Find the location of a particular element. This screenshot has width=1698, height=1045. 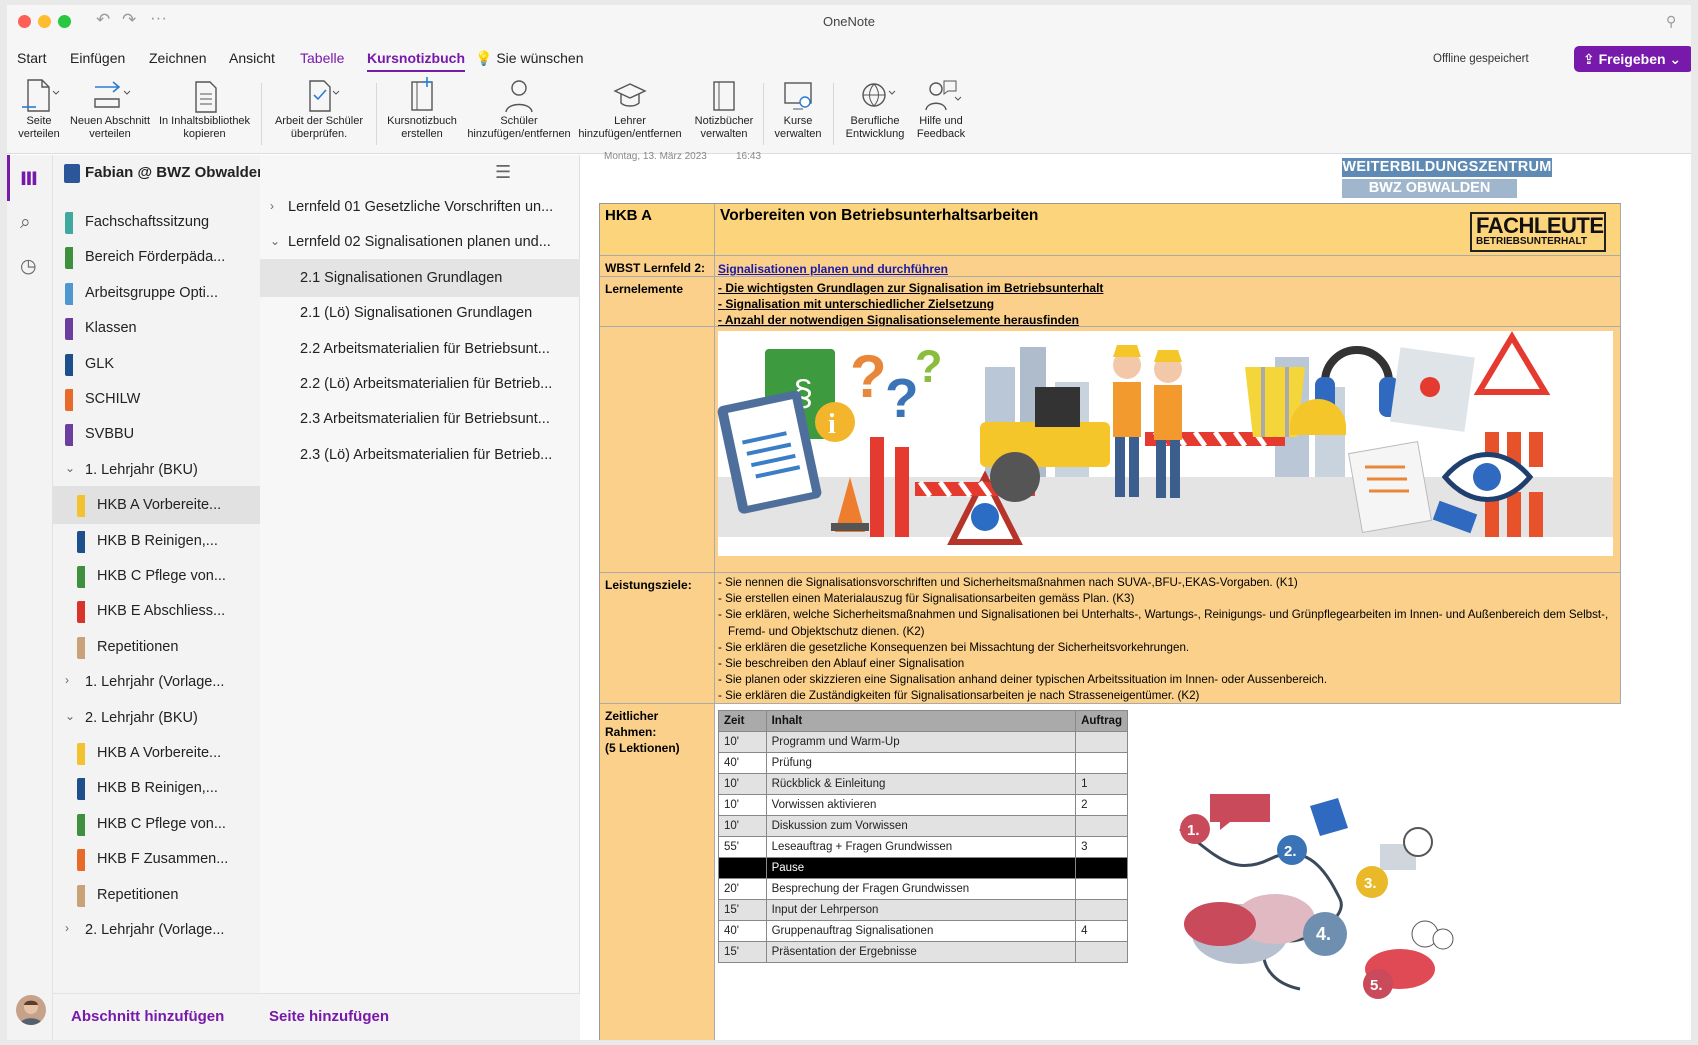

create-notebook-button: Kursnotizbuch erstellen is located at coordinates (422, 114).